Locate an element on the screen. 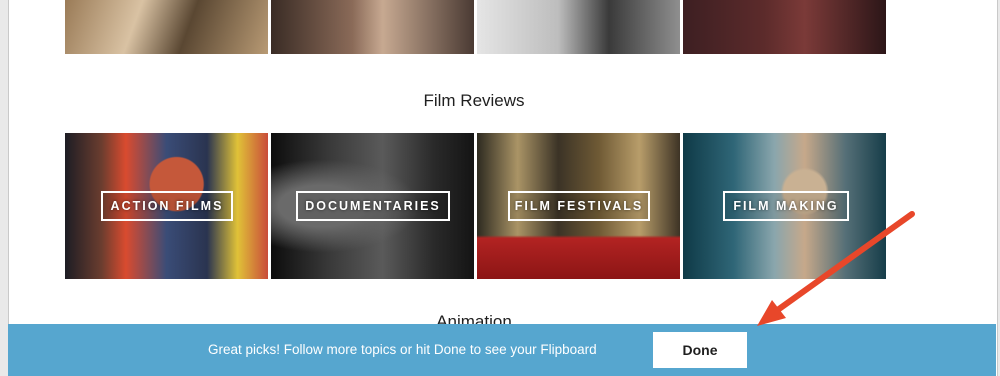 This screenshot has width=1000, height=376. topic-label-film-festivals: FILM FESTIVALS is located at coordinates (579, 206).